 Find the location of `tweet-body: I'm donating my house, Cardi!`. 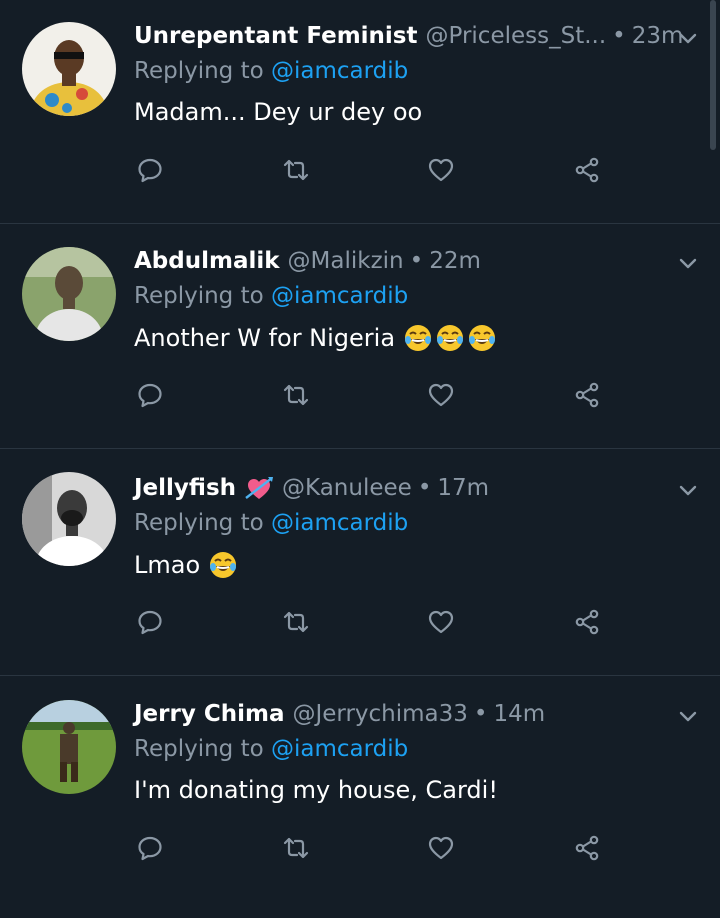

tweet-body: I'm donating my house, Cardi! is located at coordinates (316, 790).